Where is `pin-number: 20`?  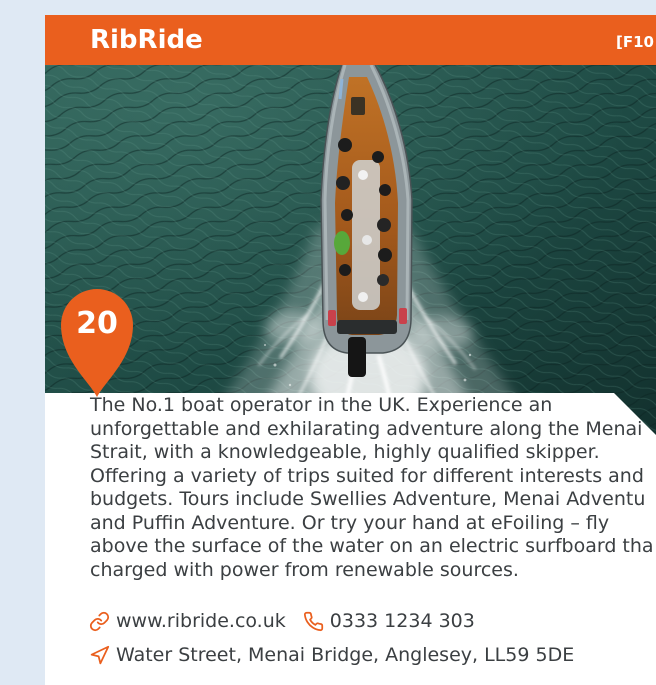 pin-number: 20 is located at coordinates (97, 323).